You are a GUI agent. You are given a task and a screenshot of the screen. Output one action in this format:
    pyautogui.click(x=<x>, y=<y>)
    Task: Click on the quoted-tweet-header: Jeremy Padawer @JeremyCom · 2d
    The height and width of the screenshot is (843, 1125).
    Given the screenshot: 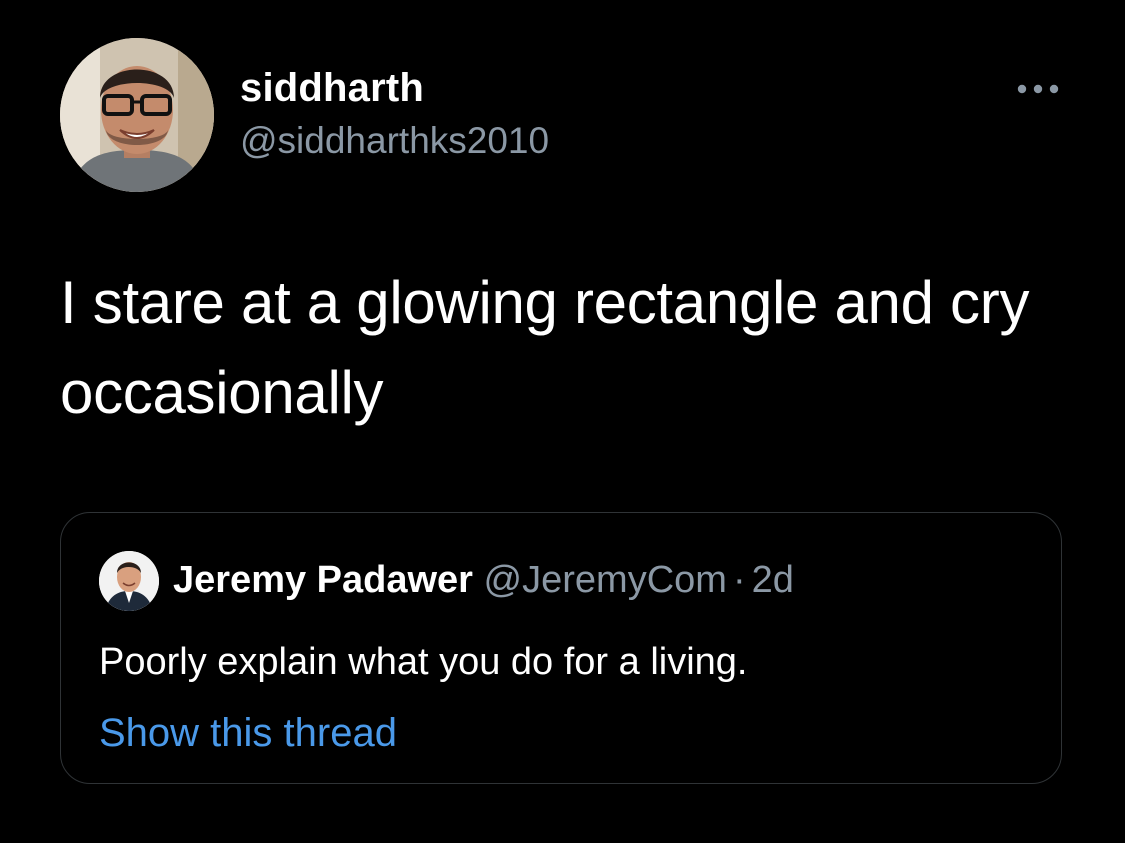 What is the action you would take?
    pyautogui.click(x=483, y=580)
    